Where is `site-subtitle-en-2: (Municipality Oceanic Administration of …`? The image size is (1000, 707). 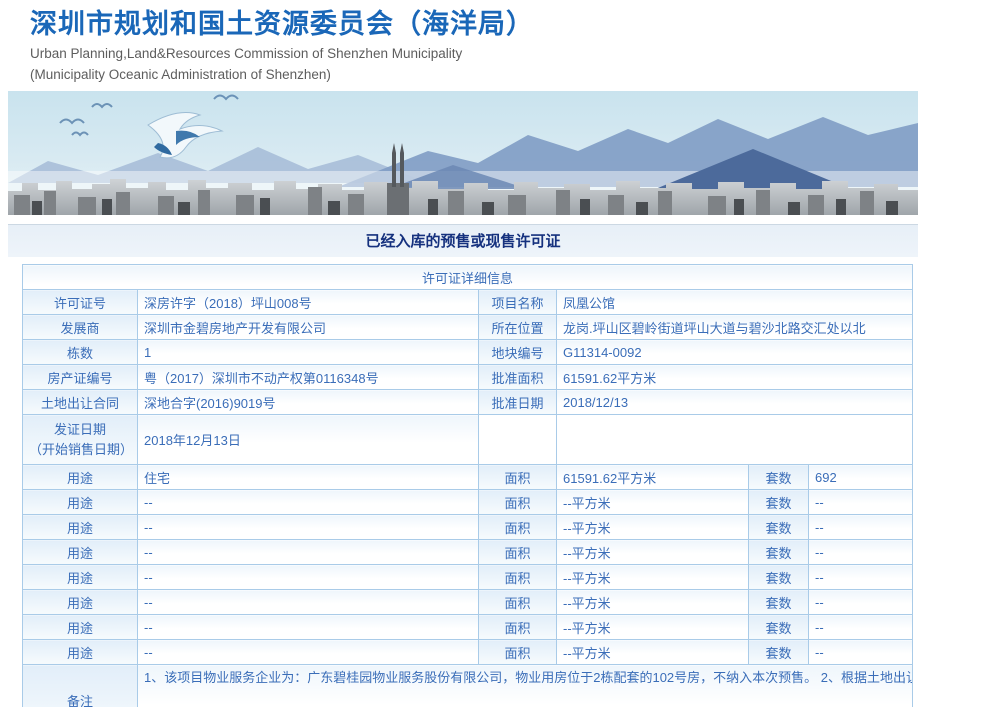
site-subtitle-en-2: (Municipality Oceanic Administration of … is located at coordinates (180, 74).